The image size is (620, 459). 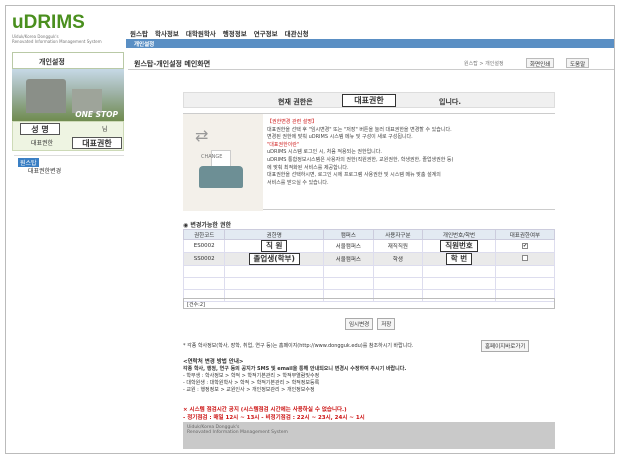 What do you see at coordinates (274, 234) in the screenshot?
I see `column-header: 권한명` at bounding box center [274, 234].